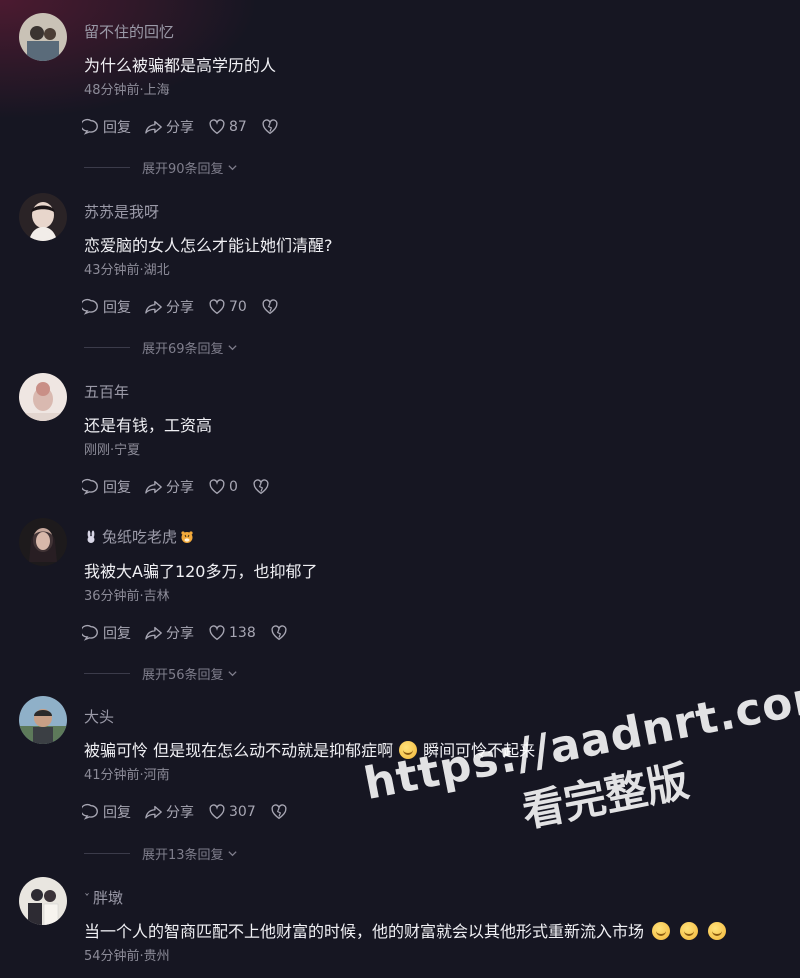 The width and height of the screenshot is (800, 978). What do you see at coordinates (127, 775) in the screenshot?
I see `comment-time-location: 41分钟前·河南` at bounding box center [127, 775].